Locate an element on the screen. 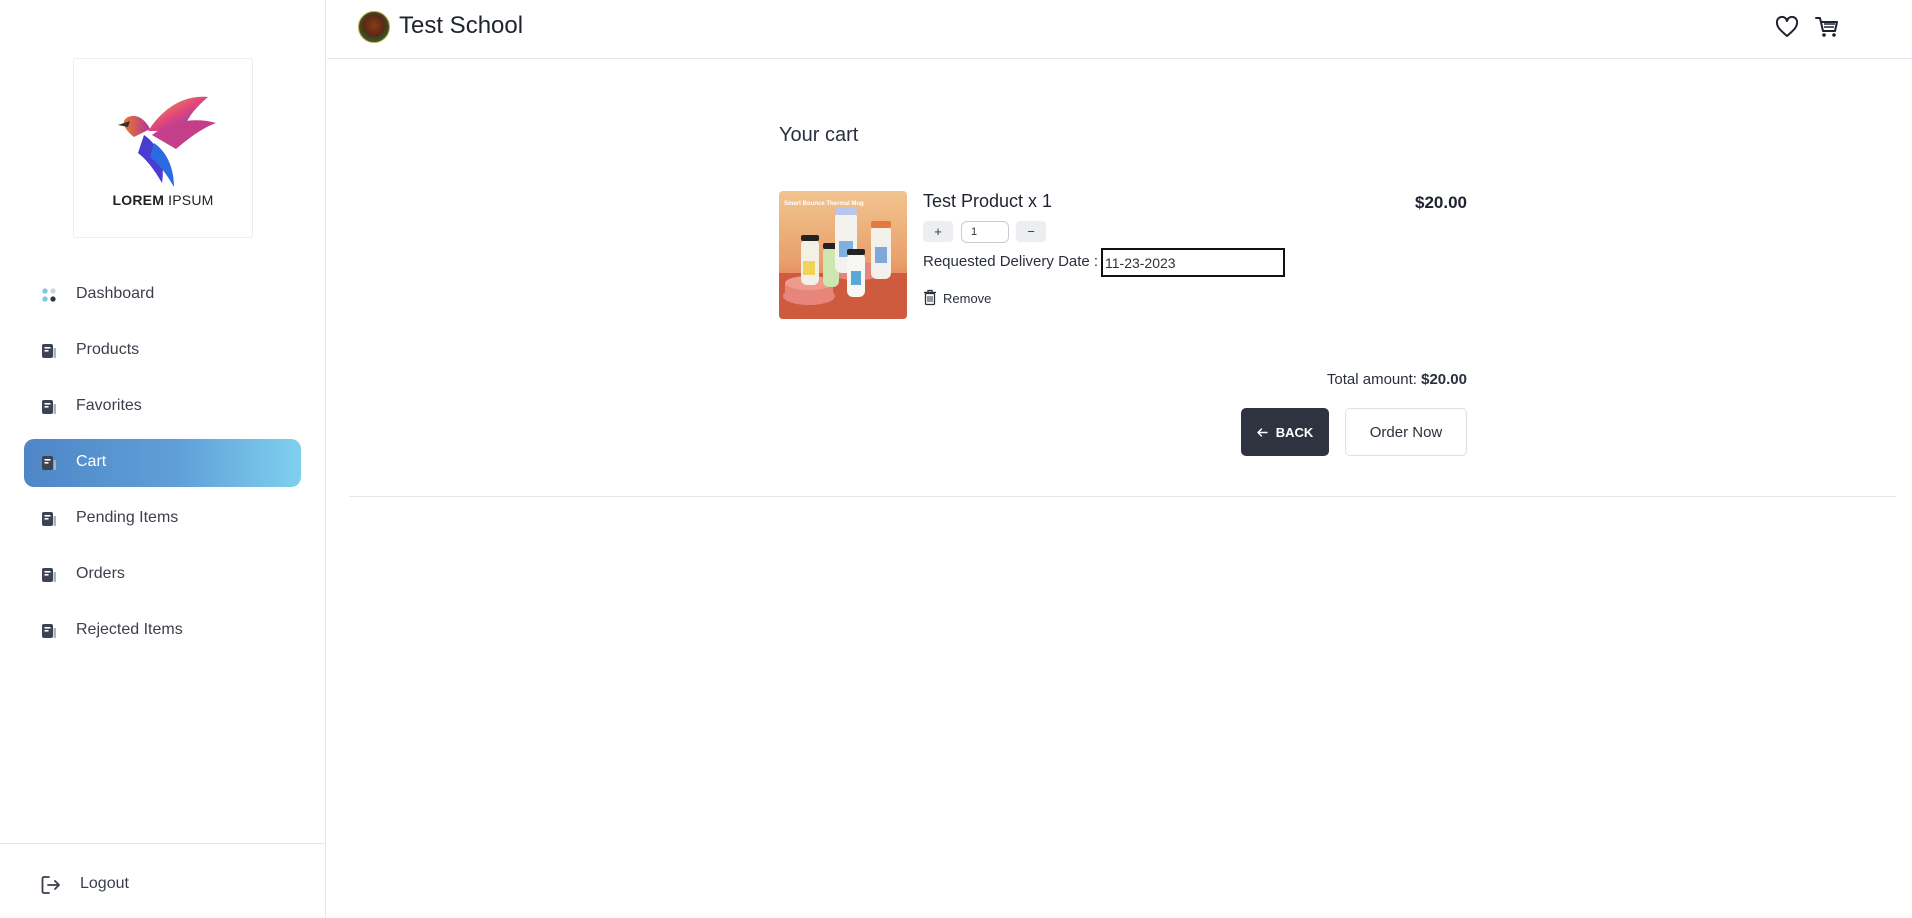  back-button: BACK is located at coordinates (1285, 432).